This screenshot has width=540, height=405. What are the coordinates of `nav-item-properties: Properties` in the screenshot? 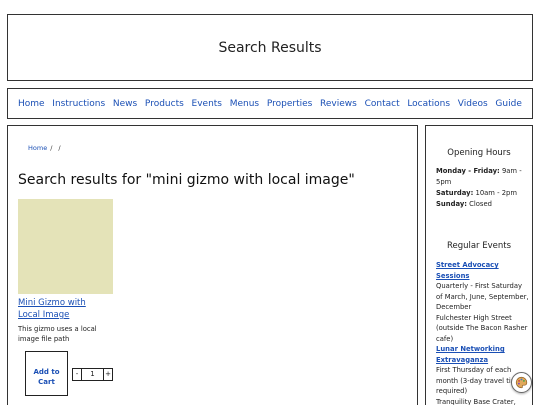 It's located at (289, 104).